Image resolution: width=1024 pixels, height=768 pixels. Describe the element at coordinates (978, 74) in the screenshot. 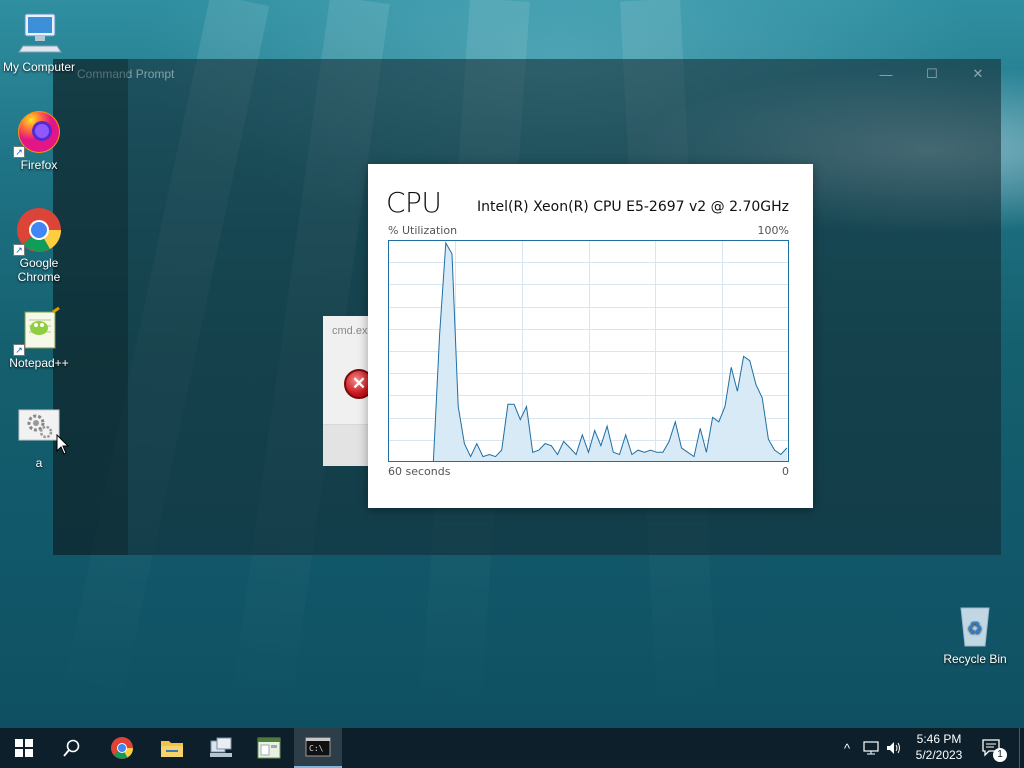

I see `close-button: ✕` at that location.